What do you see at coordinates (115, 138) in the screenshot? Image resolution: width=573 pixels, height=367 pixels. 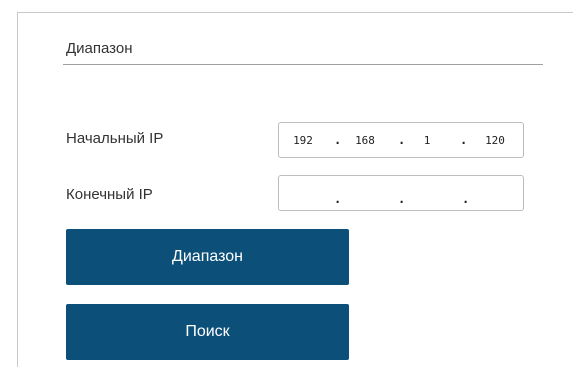 I see `start-ip-label: Начальный IP` at bounding box center [115, 138].